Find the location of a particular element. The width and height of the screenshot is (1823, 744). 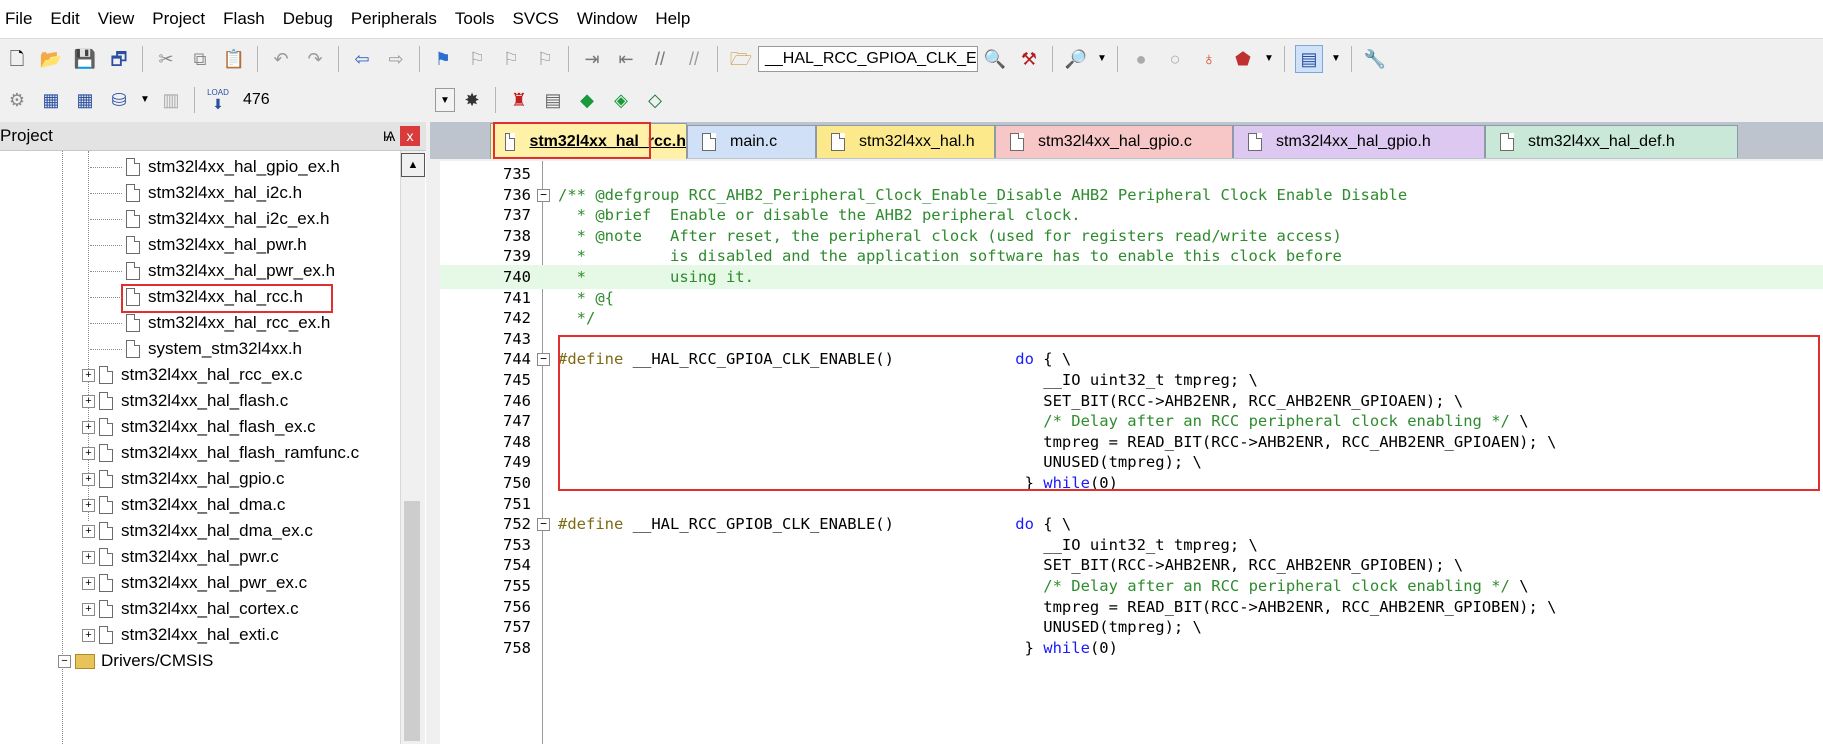

batch-build-icon: ⛁ is located at coordinates (119, 100).